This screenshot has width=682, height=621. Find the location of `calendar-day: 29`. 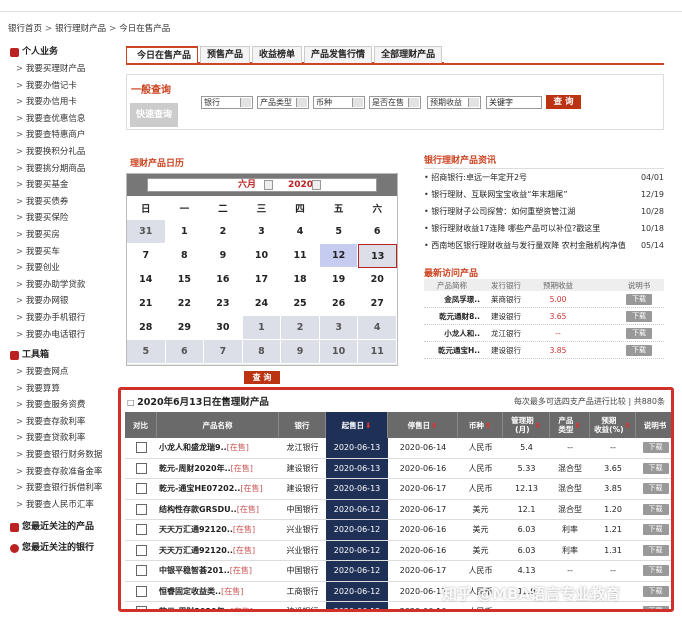

calendar-day: 29 is located at coordinates (185, 328).